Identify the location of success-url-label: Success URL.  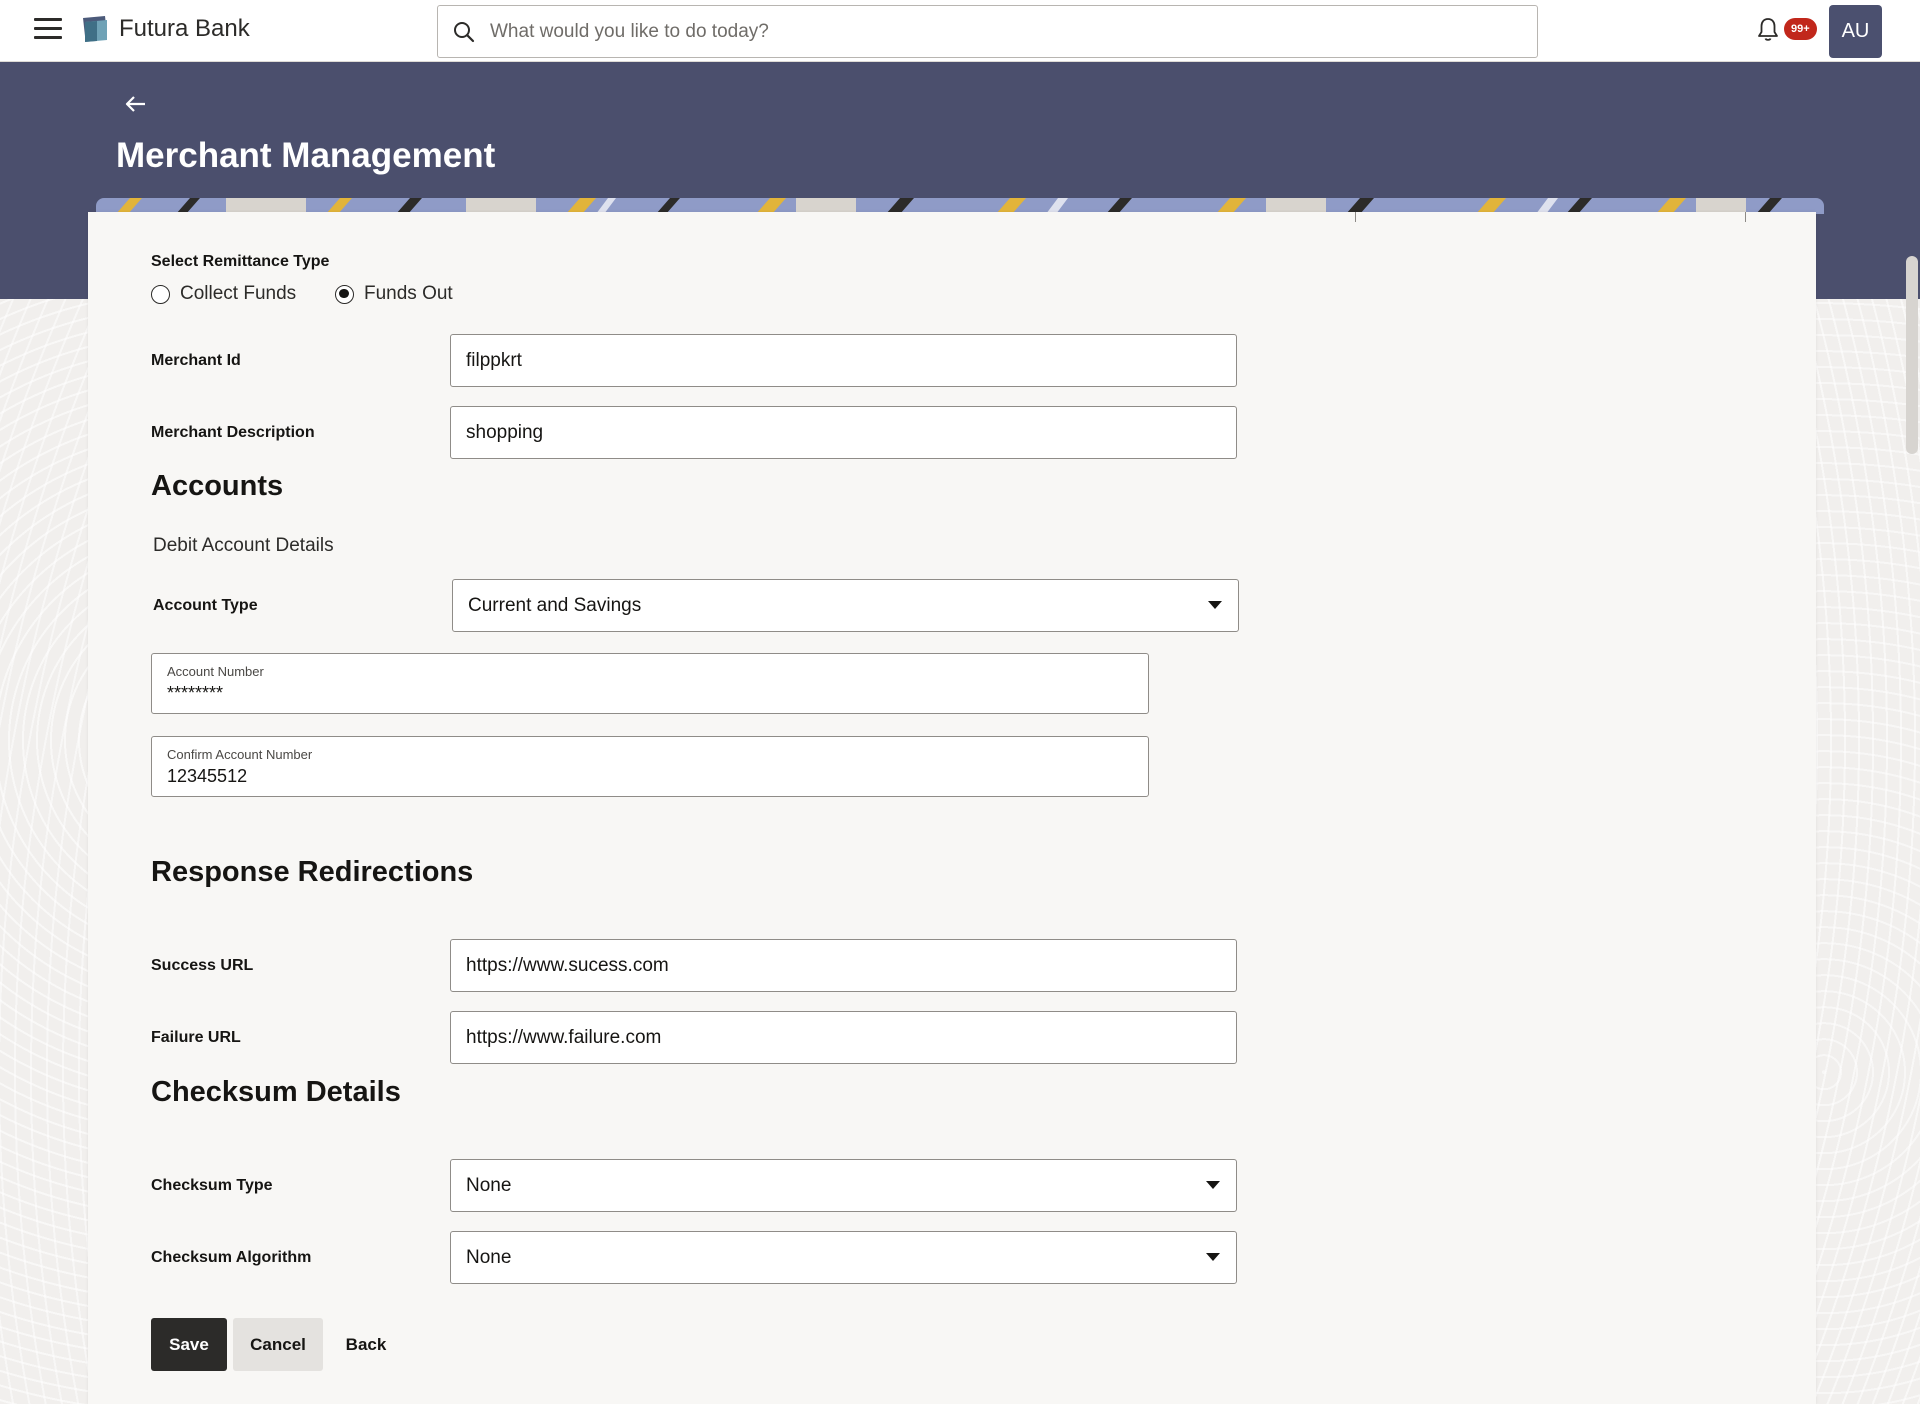
(202, 965).